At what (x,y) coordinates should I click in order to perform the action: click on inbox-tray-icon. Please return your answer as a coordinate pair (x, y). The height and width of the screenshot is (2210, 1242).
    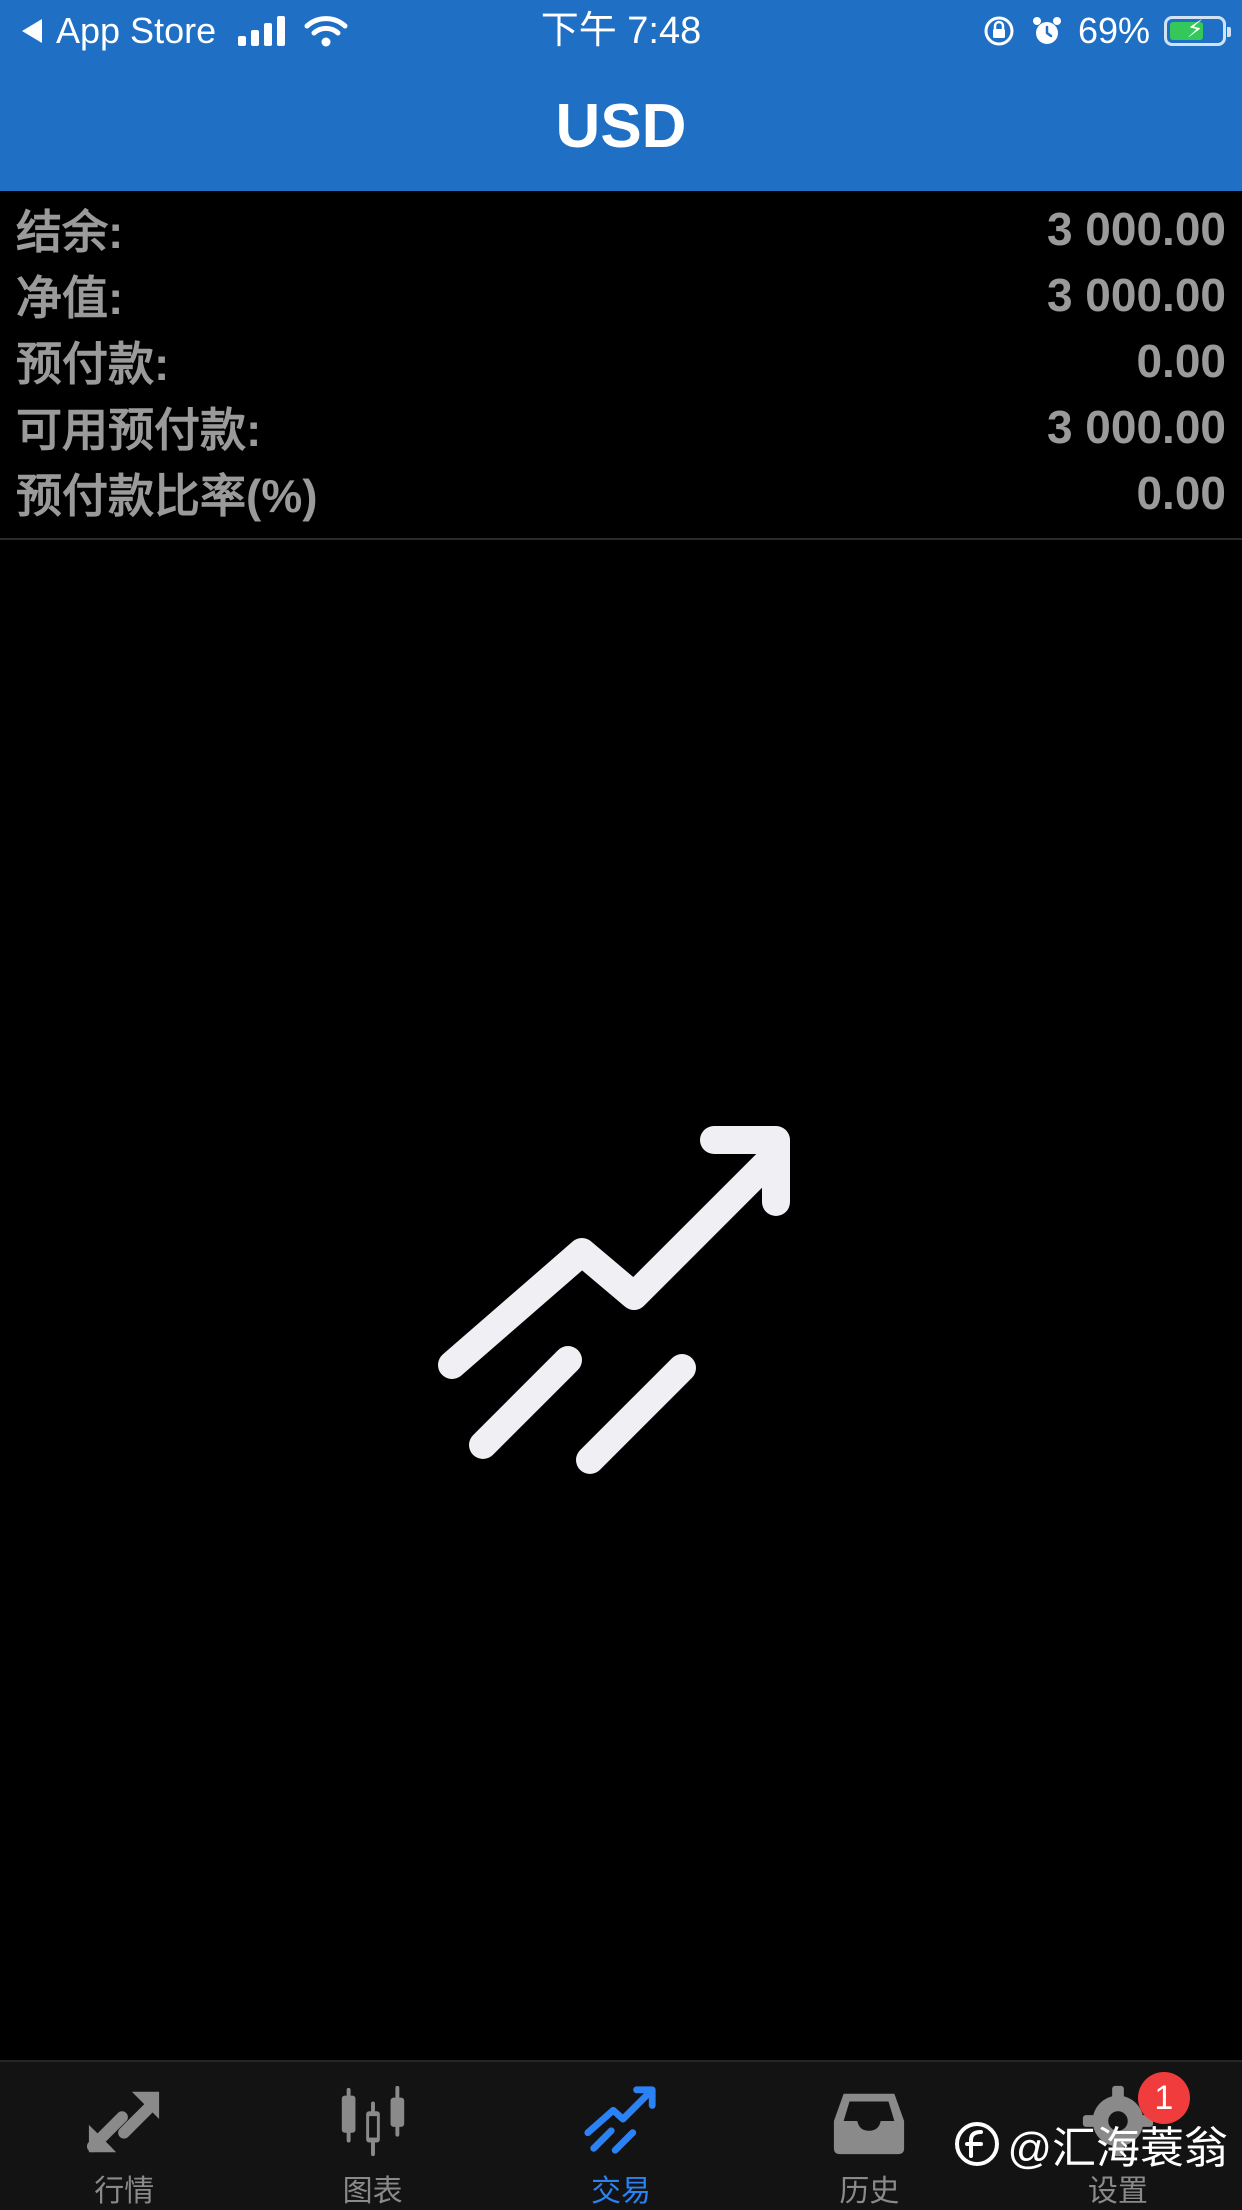
    Looking at the image, I should click on (869, 2124).